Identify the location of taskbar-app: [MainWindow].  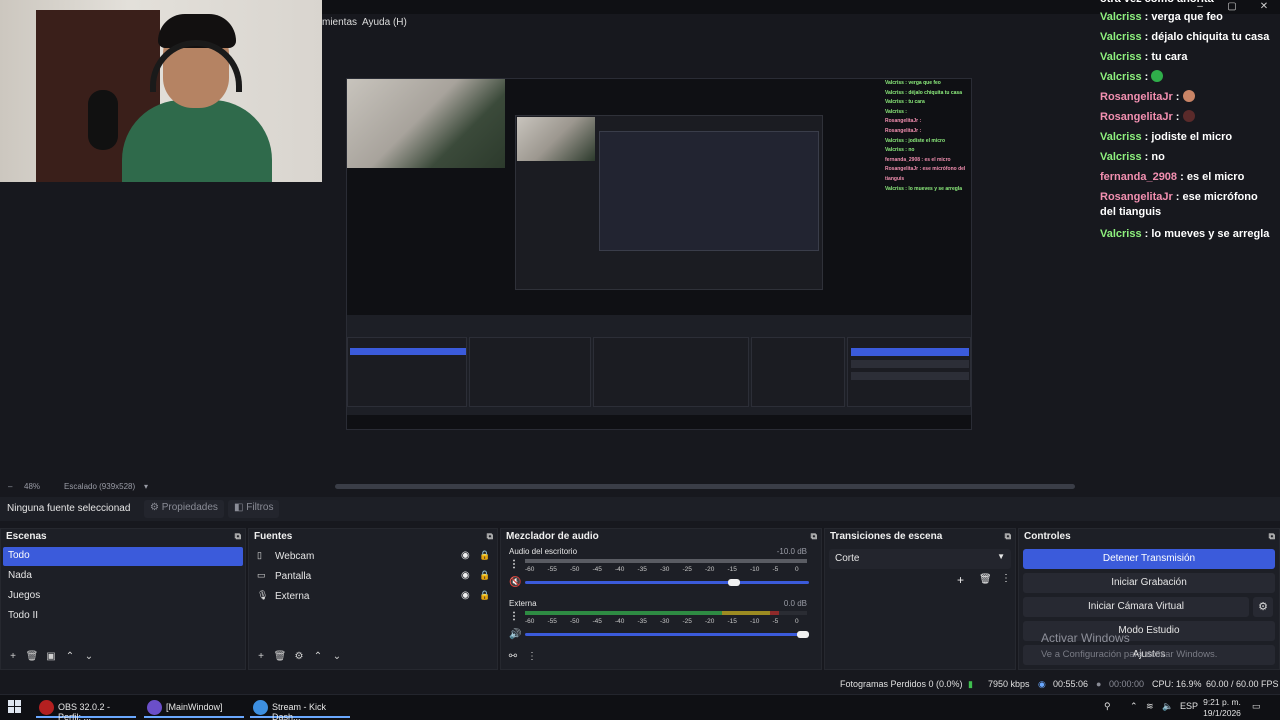
(194, 708).